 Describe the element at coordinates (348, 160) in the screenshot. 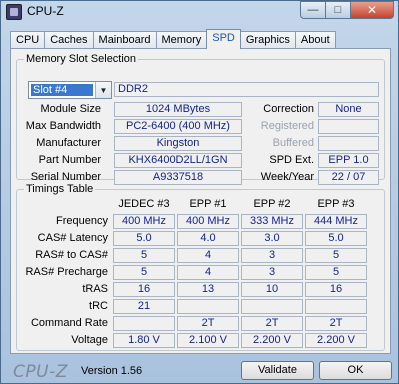

I see `spd-ext-value: EPP 1.0` at that location.